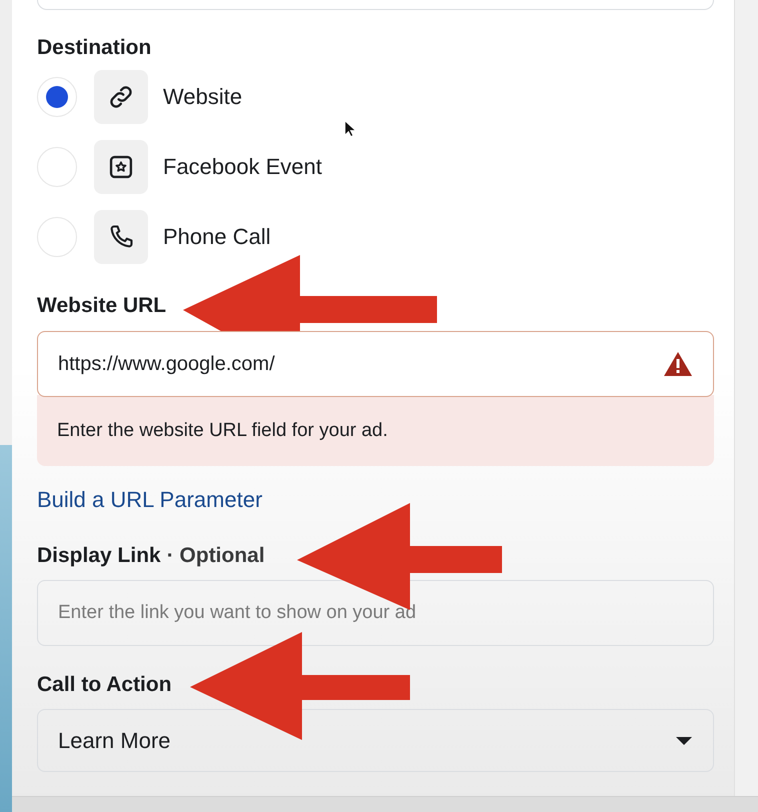 The image size is (758, 812). I want to click on field-value: https://www.google.com/, so click(166, 364).